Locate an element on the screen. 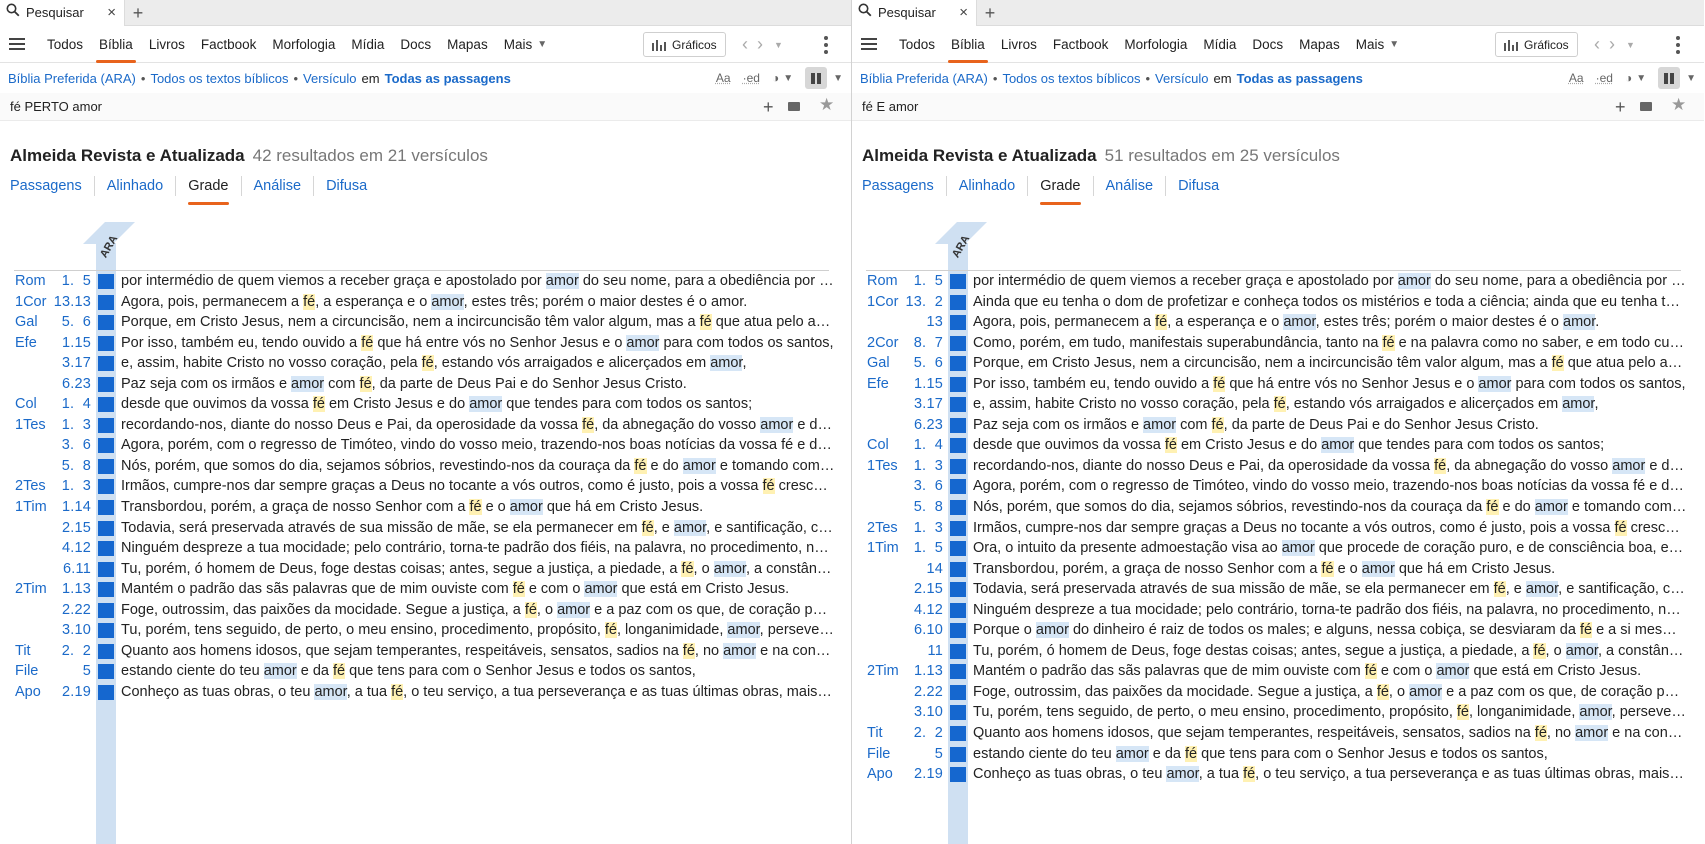  add-icon: + is located at coordinates (1620, 107).